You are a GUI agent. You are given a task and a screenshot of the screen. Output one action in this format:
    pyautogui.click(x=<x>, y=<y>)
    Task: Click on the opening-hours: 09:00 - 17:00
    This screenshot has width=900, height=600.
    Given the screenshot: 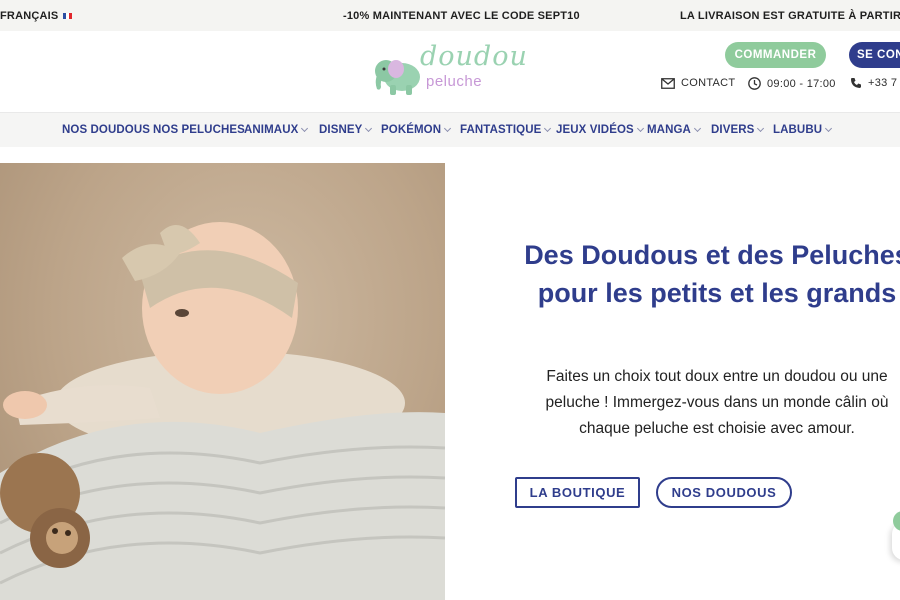 What is the action you would take?
    pyautogui.click(x=792, y=83)
    